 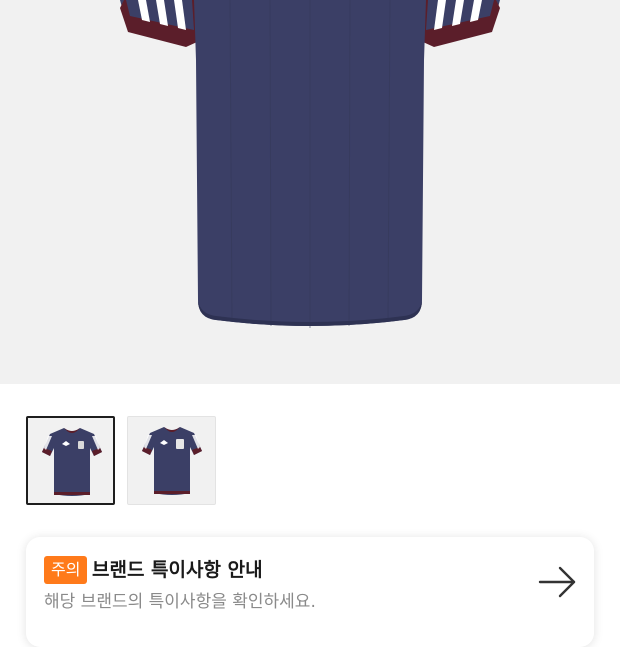 What do you see at coordinates (66, 570) in the screenshot?
I see `caution-badge: 주의` at bounding box center [66, 570].